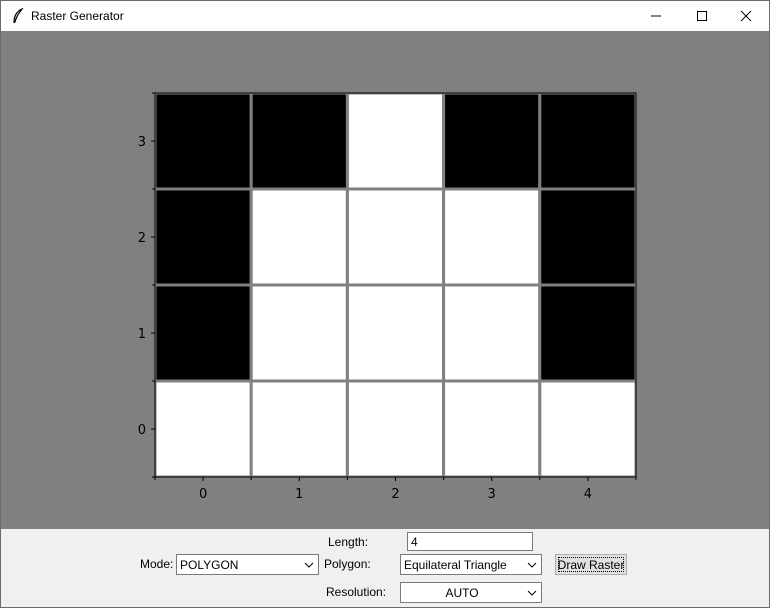 The height and width of the screenshot is (608, 770). I want to click on mode-select: POLYGON, so click(247, 564).